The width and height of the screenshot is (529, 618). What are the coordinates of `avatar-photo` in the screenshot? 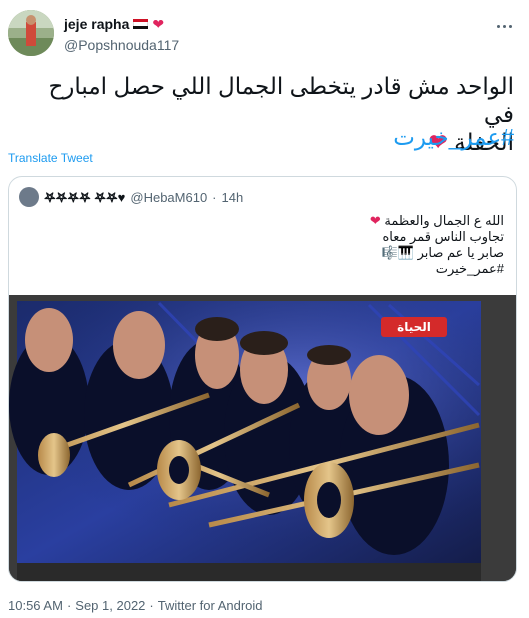 It's located at (31, 33).